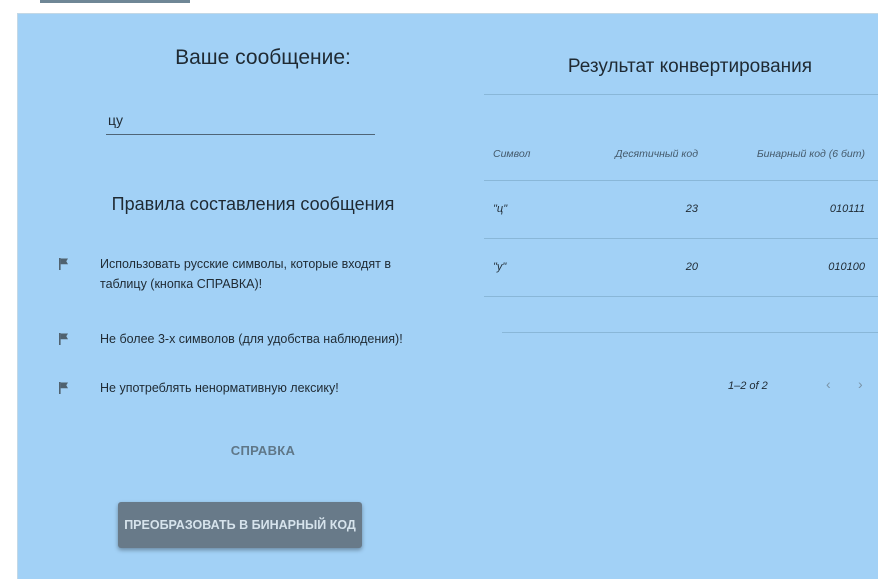 This screenshot has height=579, width=878. What do you see at coordinates (690, 332) in the screenshot?
I see `footer-divider` at bounding box center [690, 332].